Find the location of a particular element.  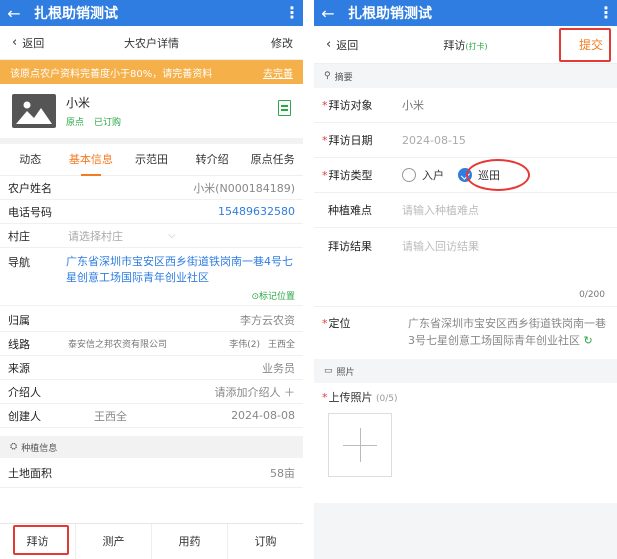

field-visit-date: *拜访日期 2024-08-15 is located at coordinates (465, 140).